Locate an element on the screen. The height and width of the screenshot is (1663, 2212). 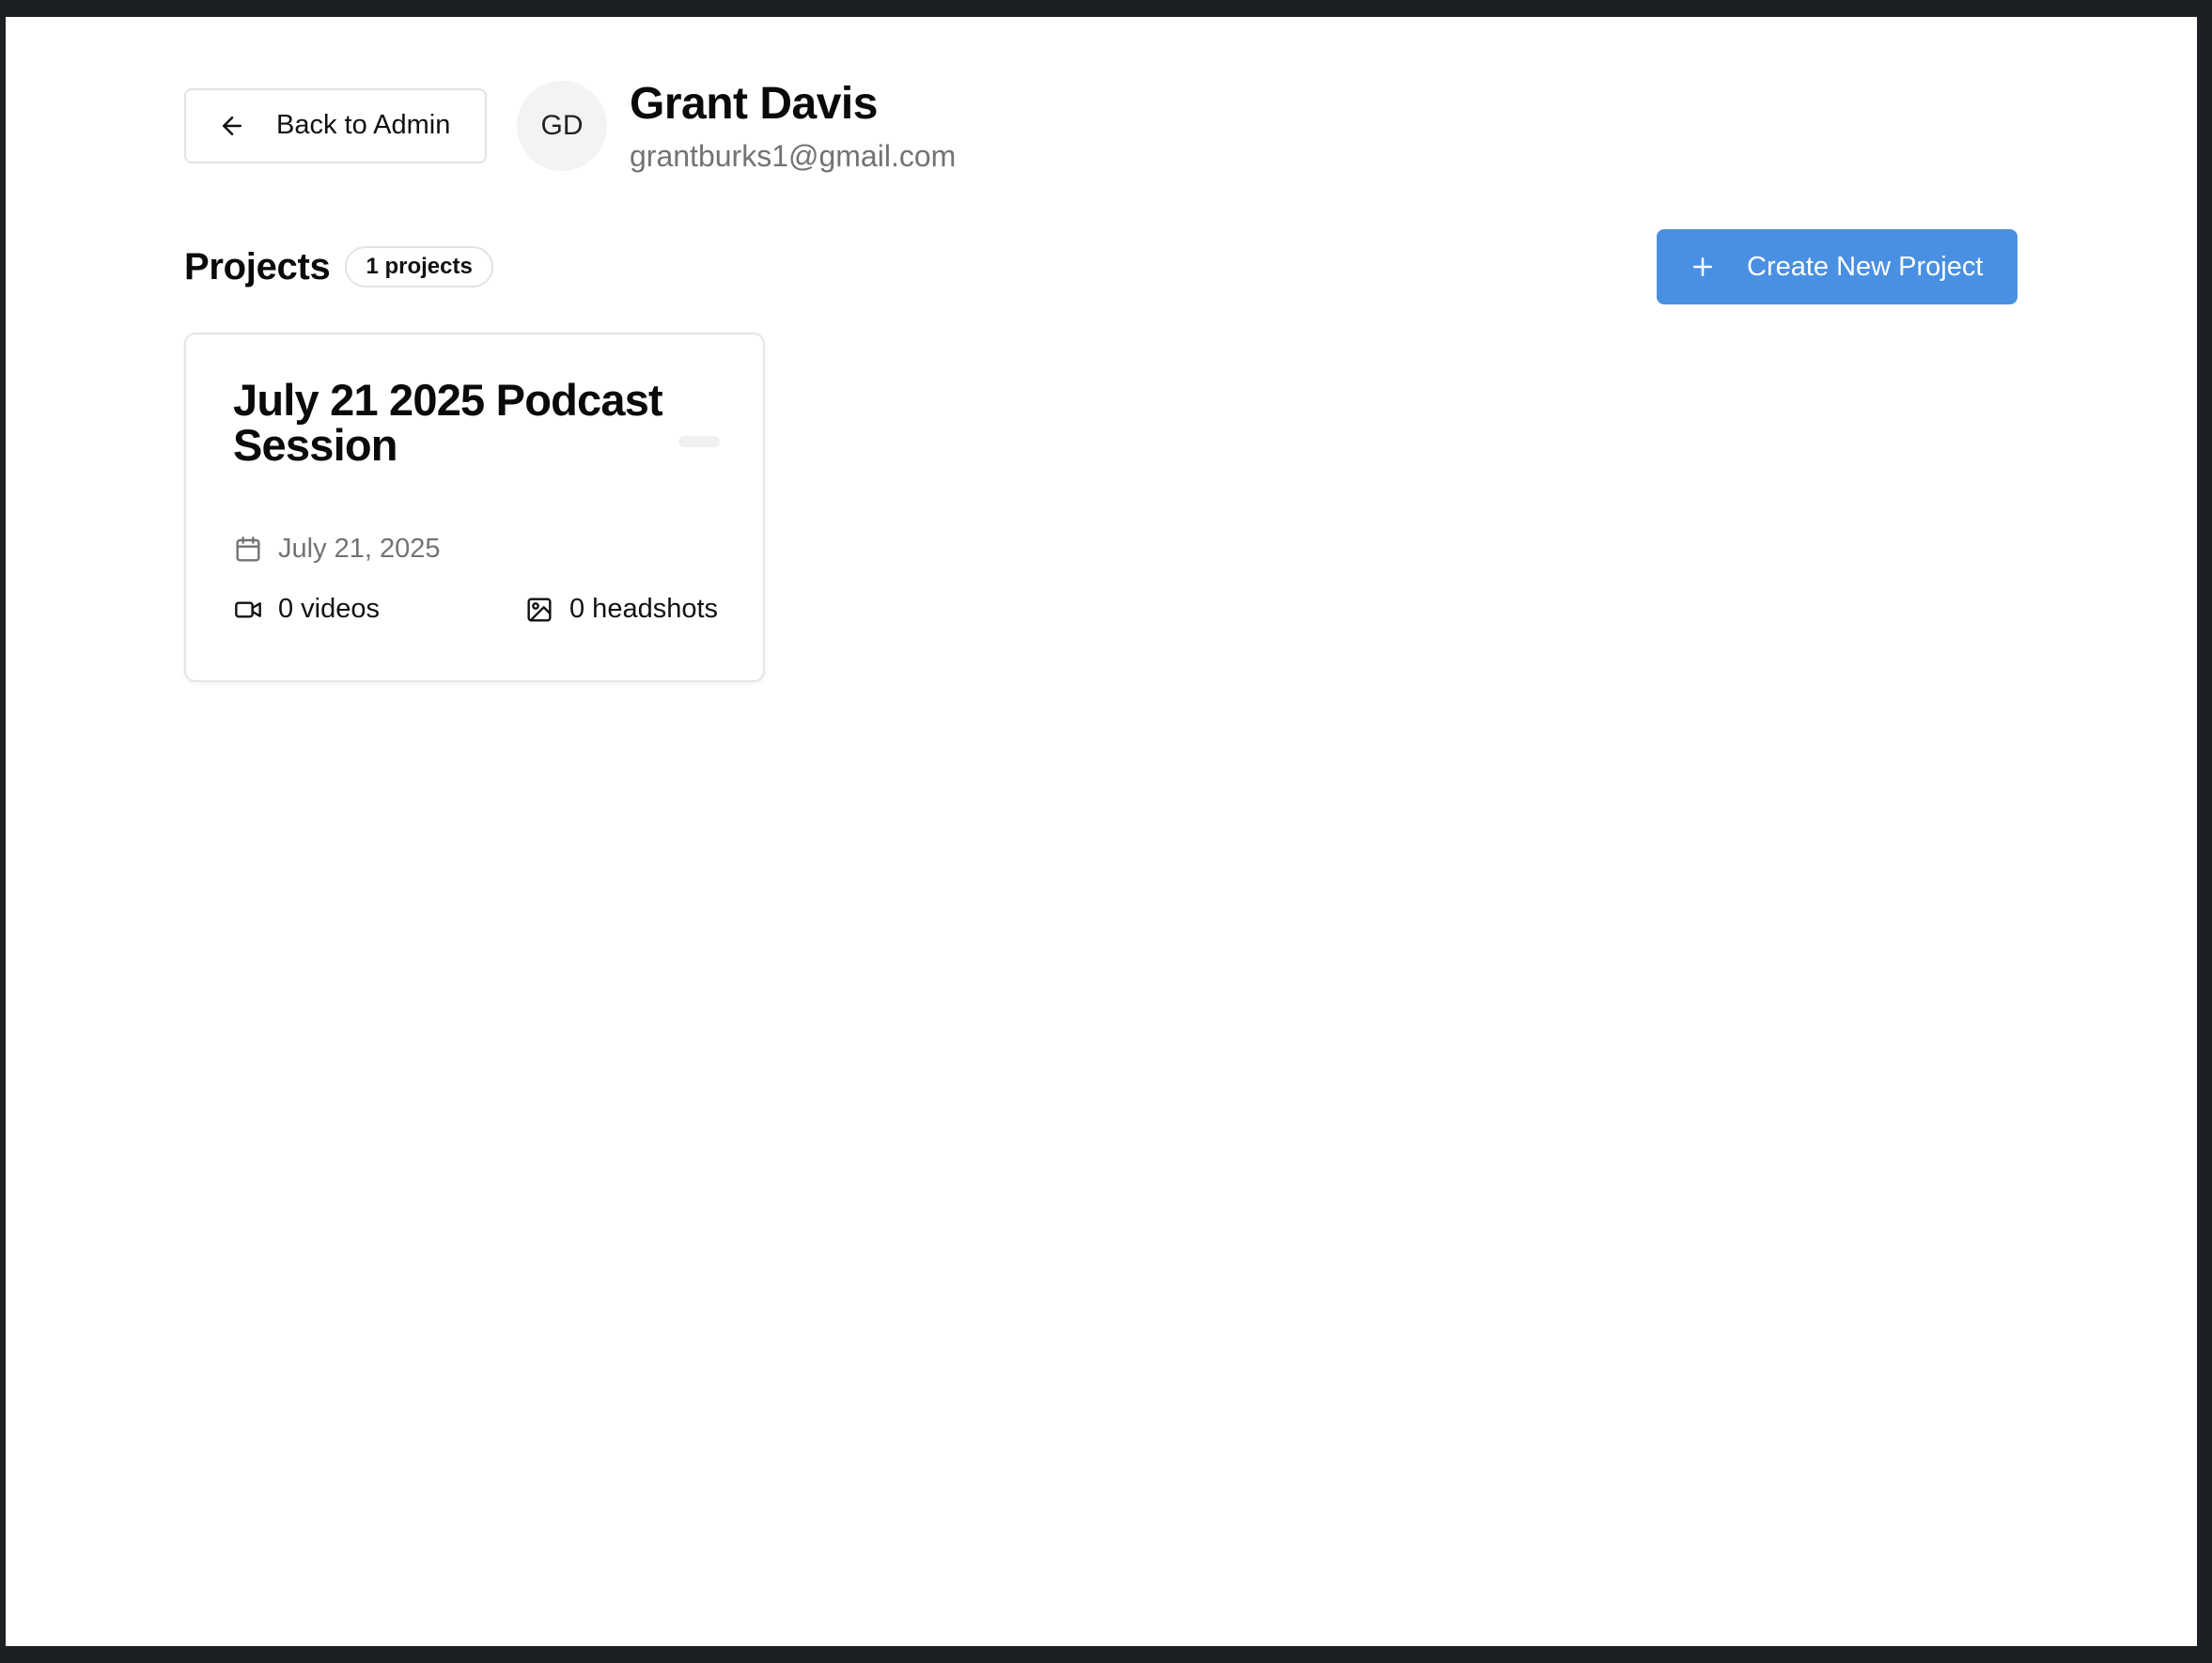
user-info: Grant Davis grantburks1@gmail.com is located at coordinates (793, 127).